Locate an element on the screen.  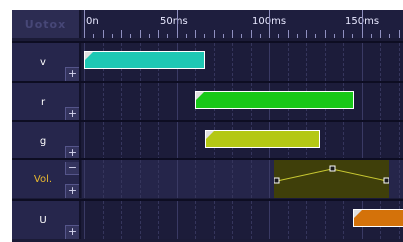
track-lane-g is located at coordinates (242, 141).